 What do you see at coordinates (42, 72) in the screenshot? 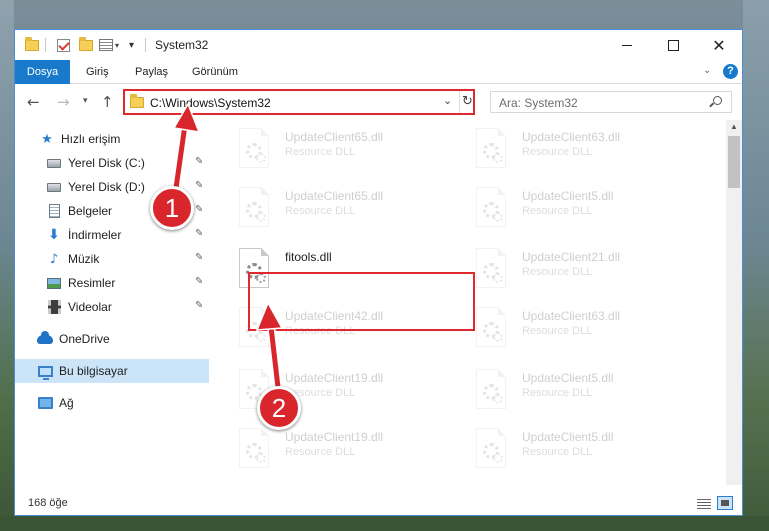
I see `tab-file: Dosya` at bounding box center [42, 72].